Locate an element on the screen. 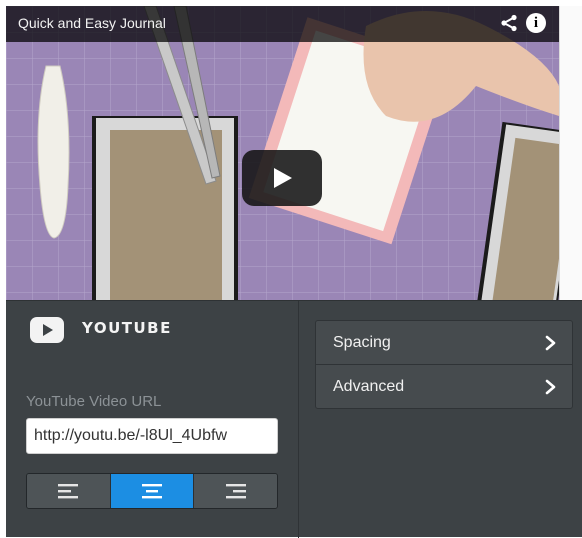  advanced-item: Advanced is located at coordinates (444, 386).